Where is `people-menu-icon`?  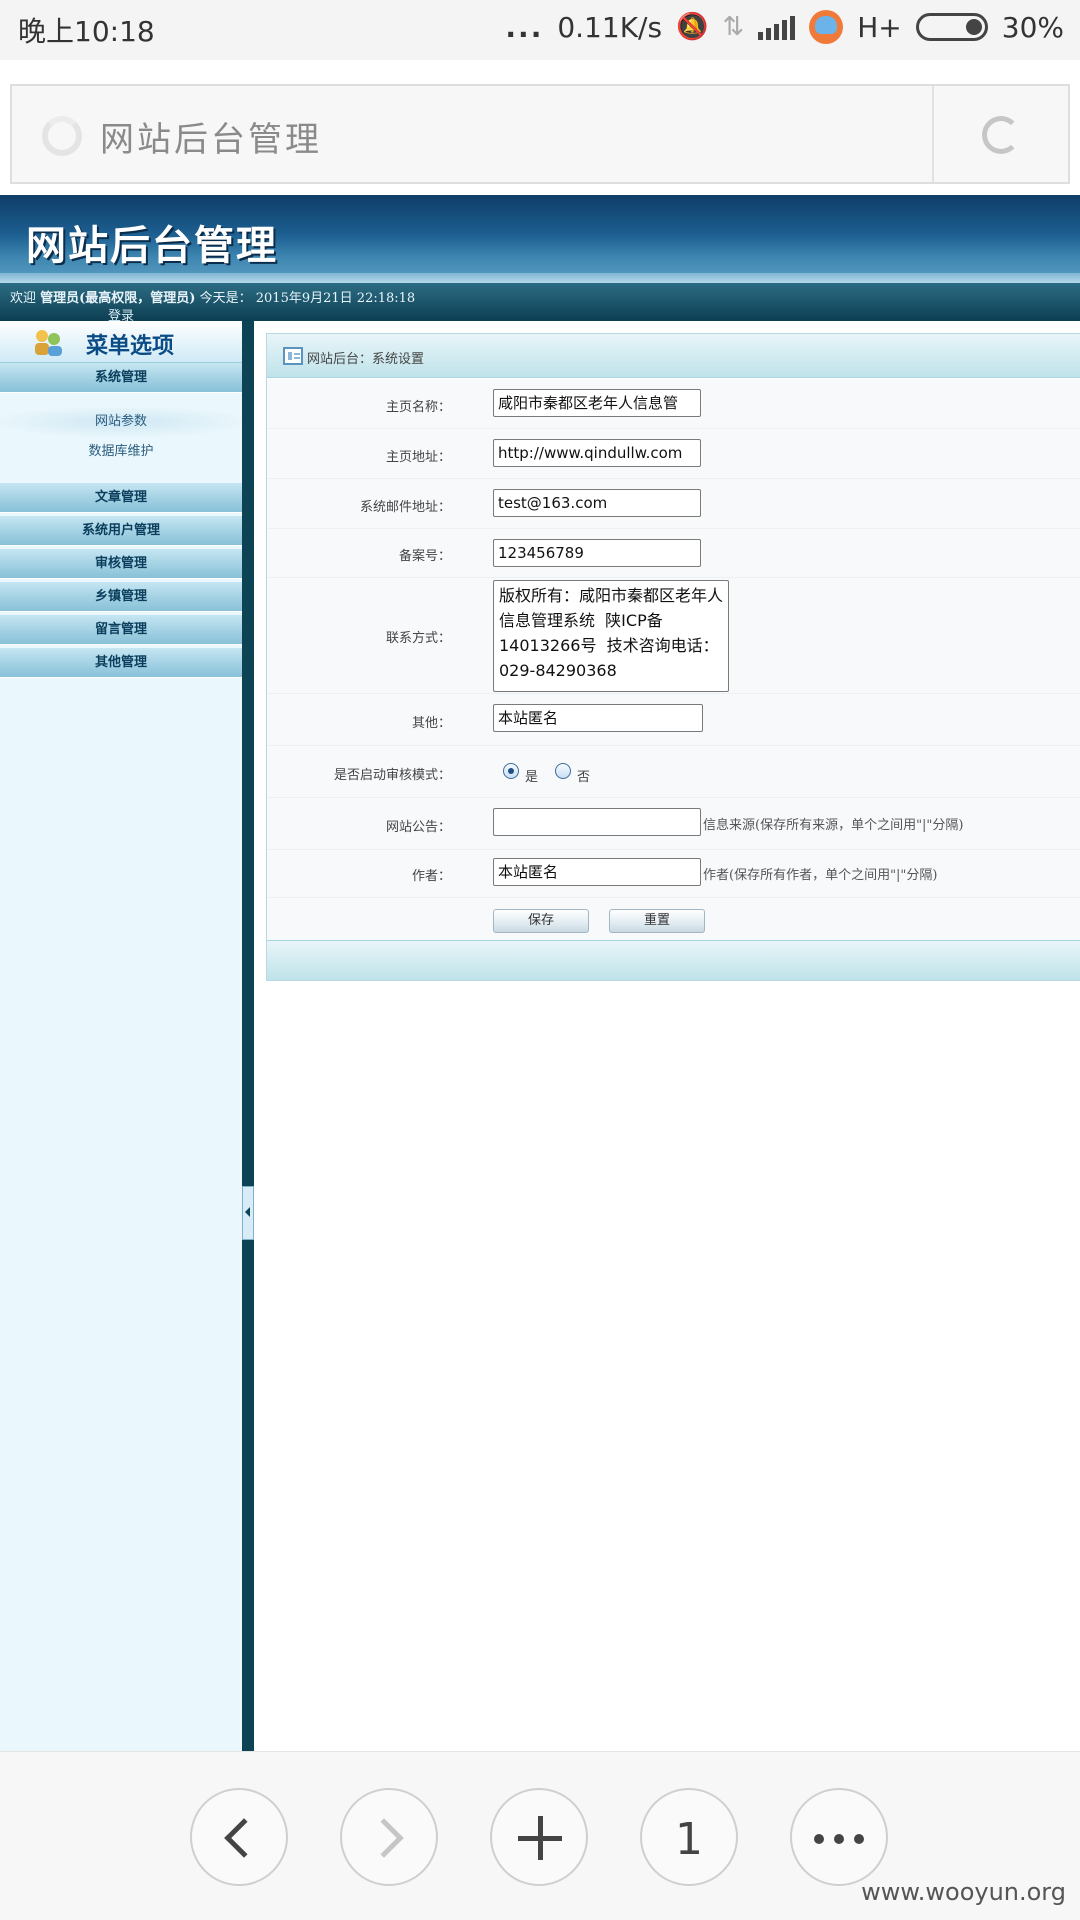 people-menu-icon is located at coordinates (48, 343).